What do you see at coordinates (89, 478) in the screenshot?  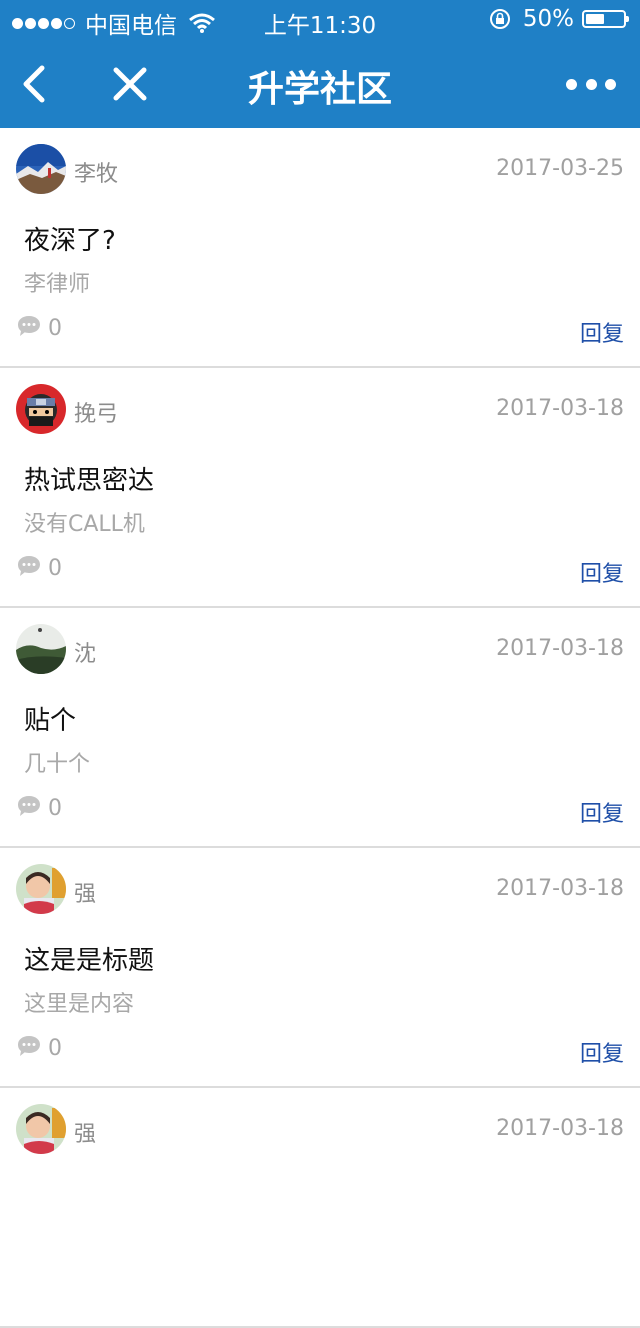 I see `post-title: 热试思密达` at bounding box center [89, 478].